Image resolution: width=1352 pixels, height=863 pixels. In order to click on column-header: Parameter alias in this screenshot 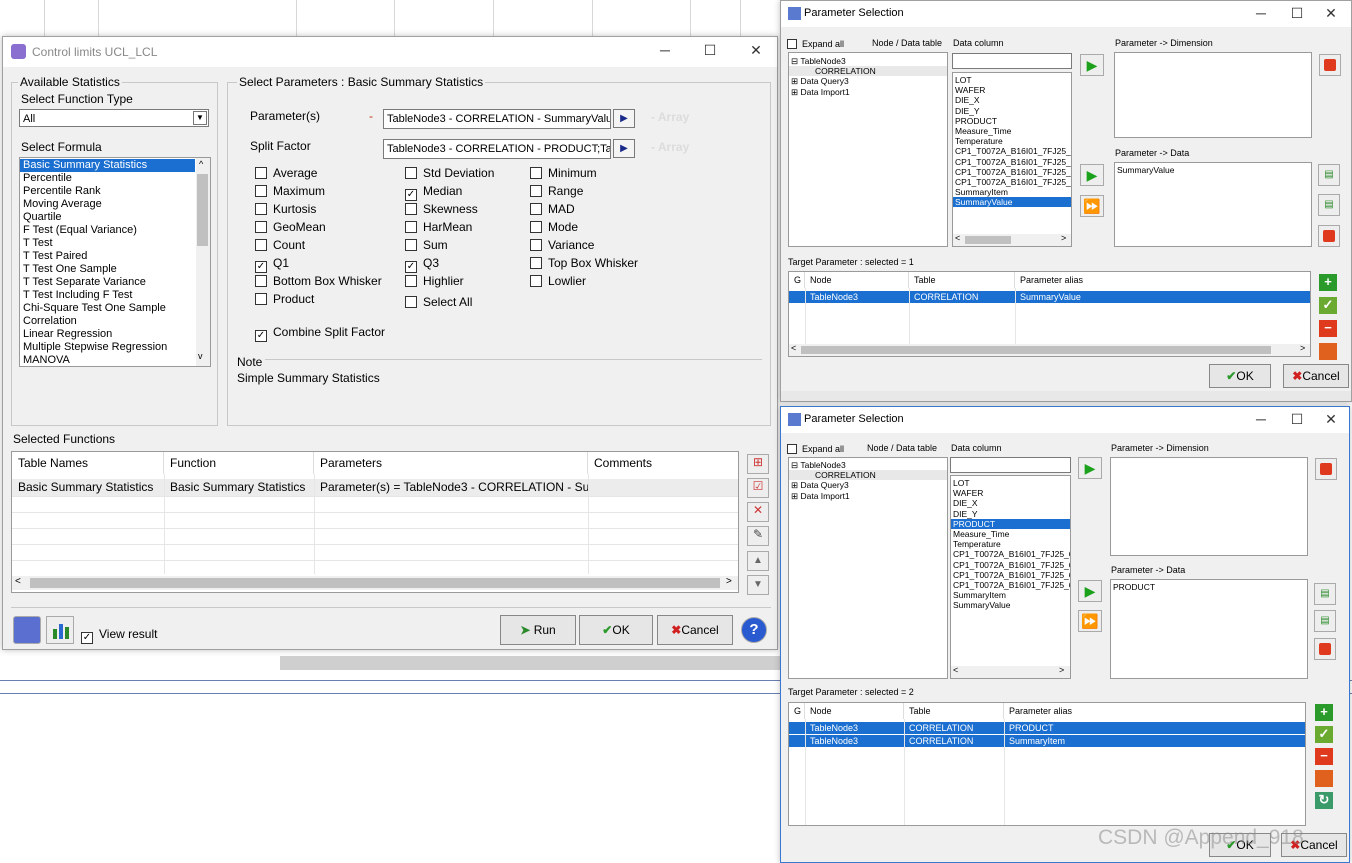, I will do `click(1154, 711)`.